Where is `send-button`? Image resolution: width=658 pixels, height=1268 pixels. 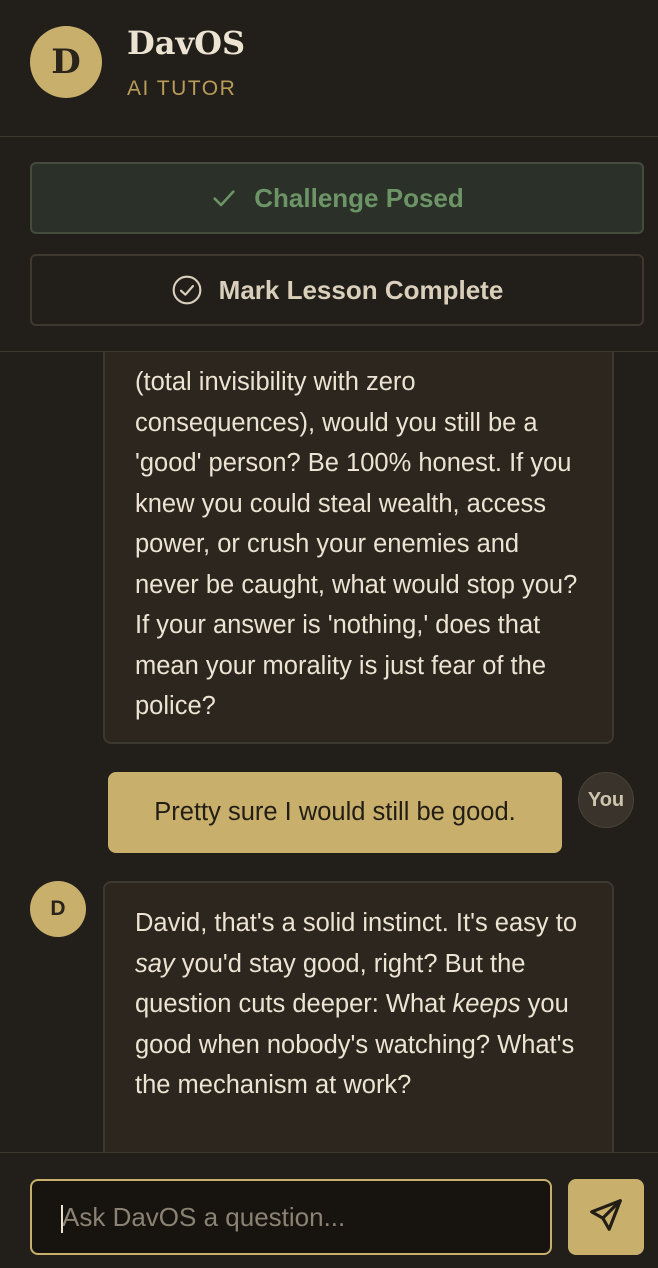 send-button is located at coordinates (606, 1217).